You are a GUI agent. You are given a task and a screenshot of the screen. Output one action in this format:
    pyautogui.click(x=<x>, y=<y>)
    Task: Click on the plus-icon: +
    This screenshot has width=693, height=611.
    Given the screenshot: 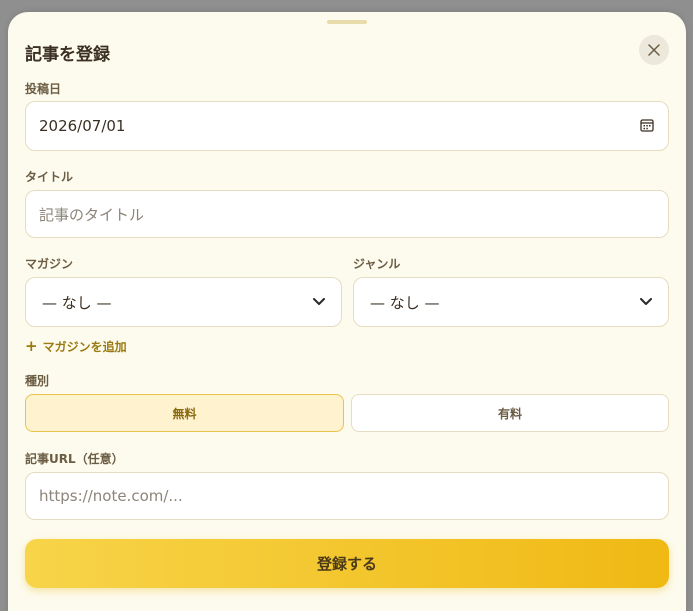 What is the action you would take?
    pyautogui.click(x=31, y=346)
    